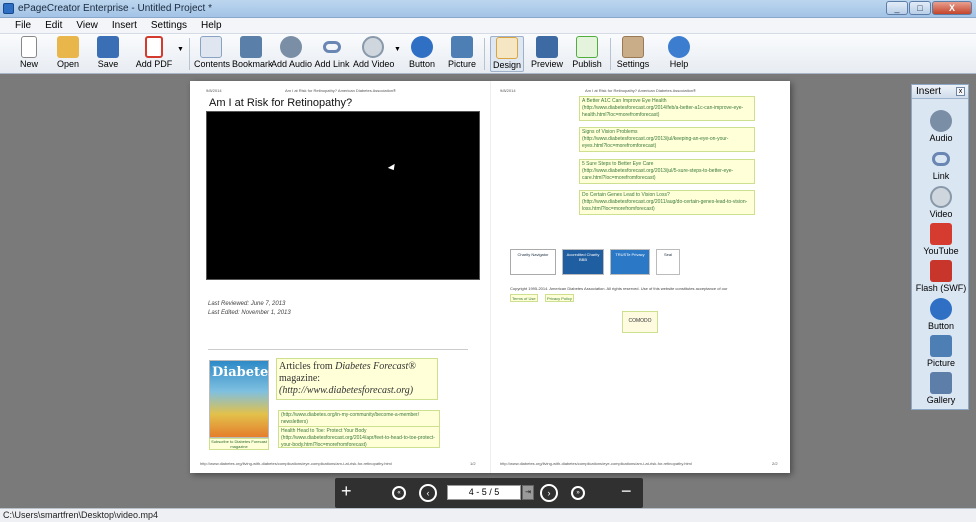 The height and width of the screenshot is (522, 976). Describe the element at coordinates (559, 298) in the screenshot. I see `privacy-policy-link: Privacy Policy` at that location.